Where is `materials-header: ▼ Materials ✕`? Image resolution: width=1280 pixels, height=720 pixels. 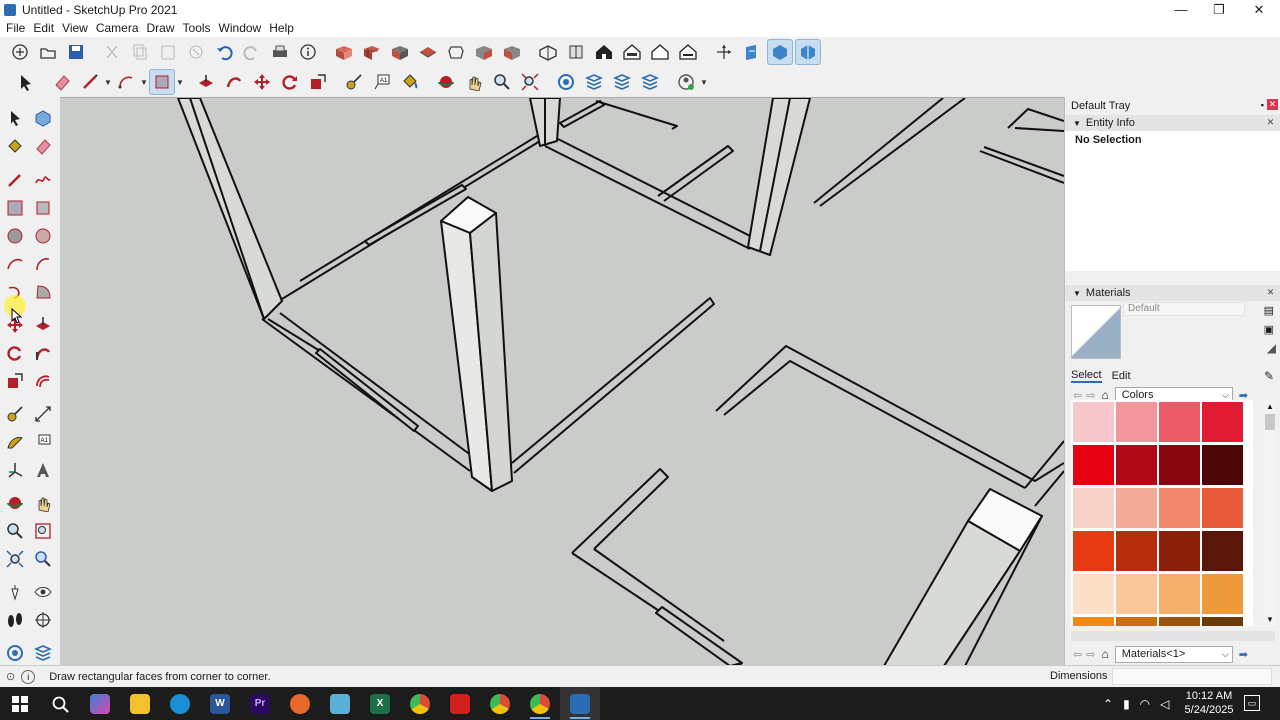 materials-header: ▼ Materials ✕ is located at coordinates (1172, 293).